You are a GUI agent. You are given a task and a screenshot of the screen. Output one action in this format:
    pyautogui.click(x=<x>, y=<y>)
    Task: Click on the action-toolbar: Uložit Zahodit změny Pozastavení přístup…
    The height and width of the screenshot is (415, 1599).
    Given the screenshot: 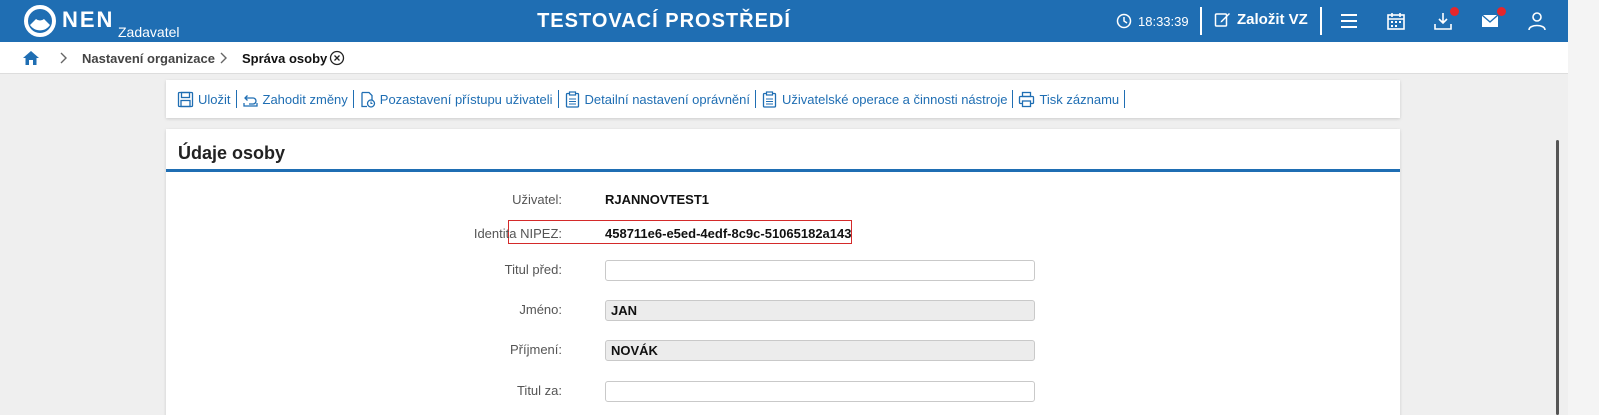 What is the action you would take?
    pyautogui.click(x=783, y=99)
    